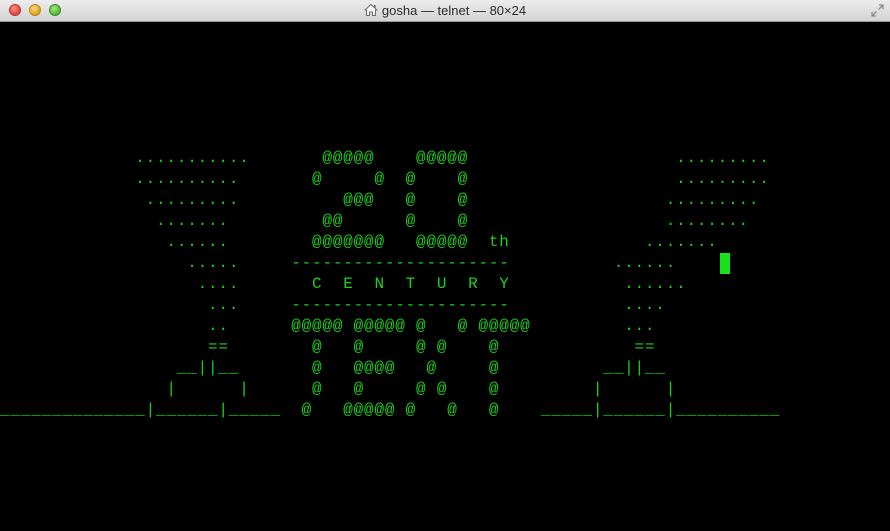 The image size is (890, 531). I want to click on terminal-line: == @ @ @ @ @ ==, so click(328, 347).